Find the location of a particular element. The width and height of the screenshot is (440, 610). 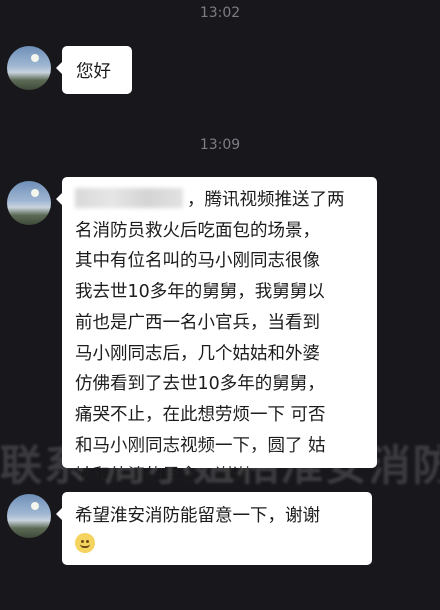

redacted-name is located at coordinates (129, 198).